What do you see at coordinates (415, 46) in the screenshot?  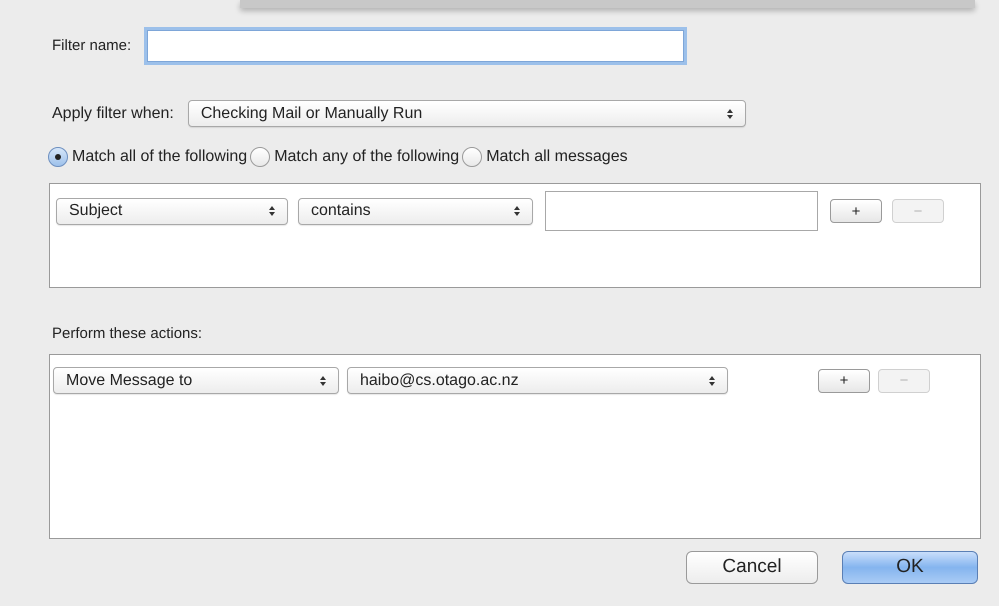 I see `filter-name-field` at bounding box center [415, 46].